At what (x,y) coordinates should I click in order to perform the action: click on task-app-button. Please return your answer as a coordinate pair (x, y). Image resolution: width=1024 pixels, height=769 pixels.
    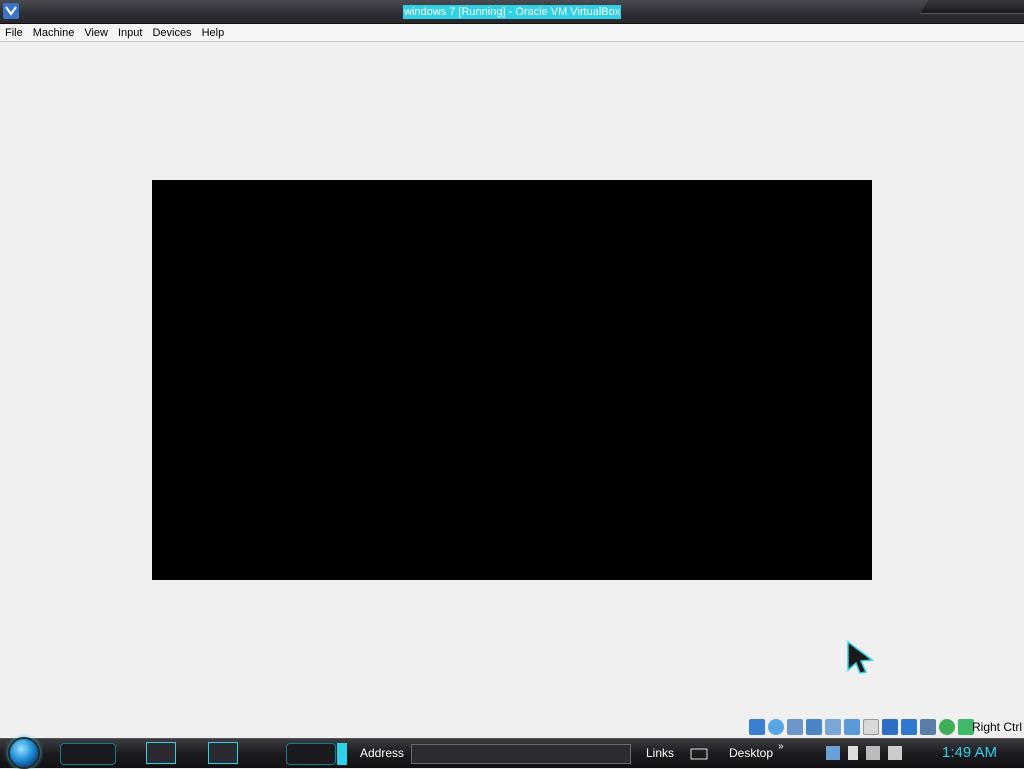
    Looking at the image, I should click on (223, 753).